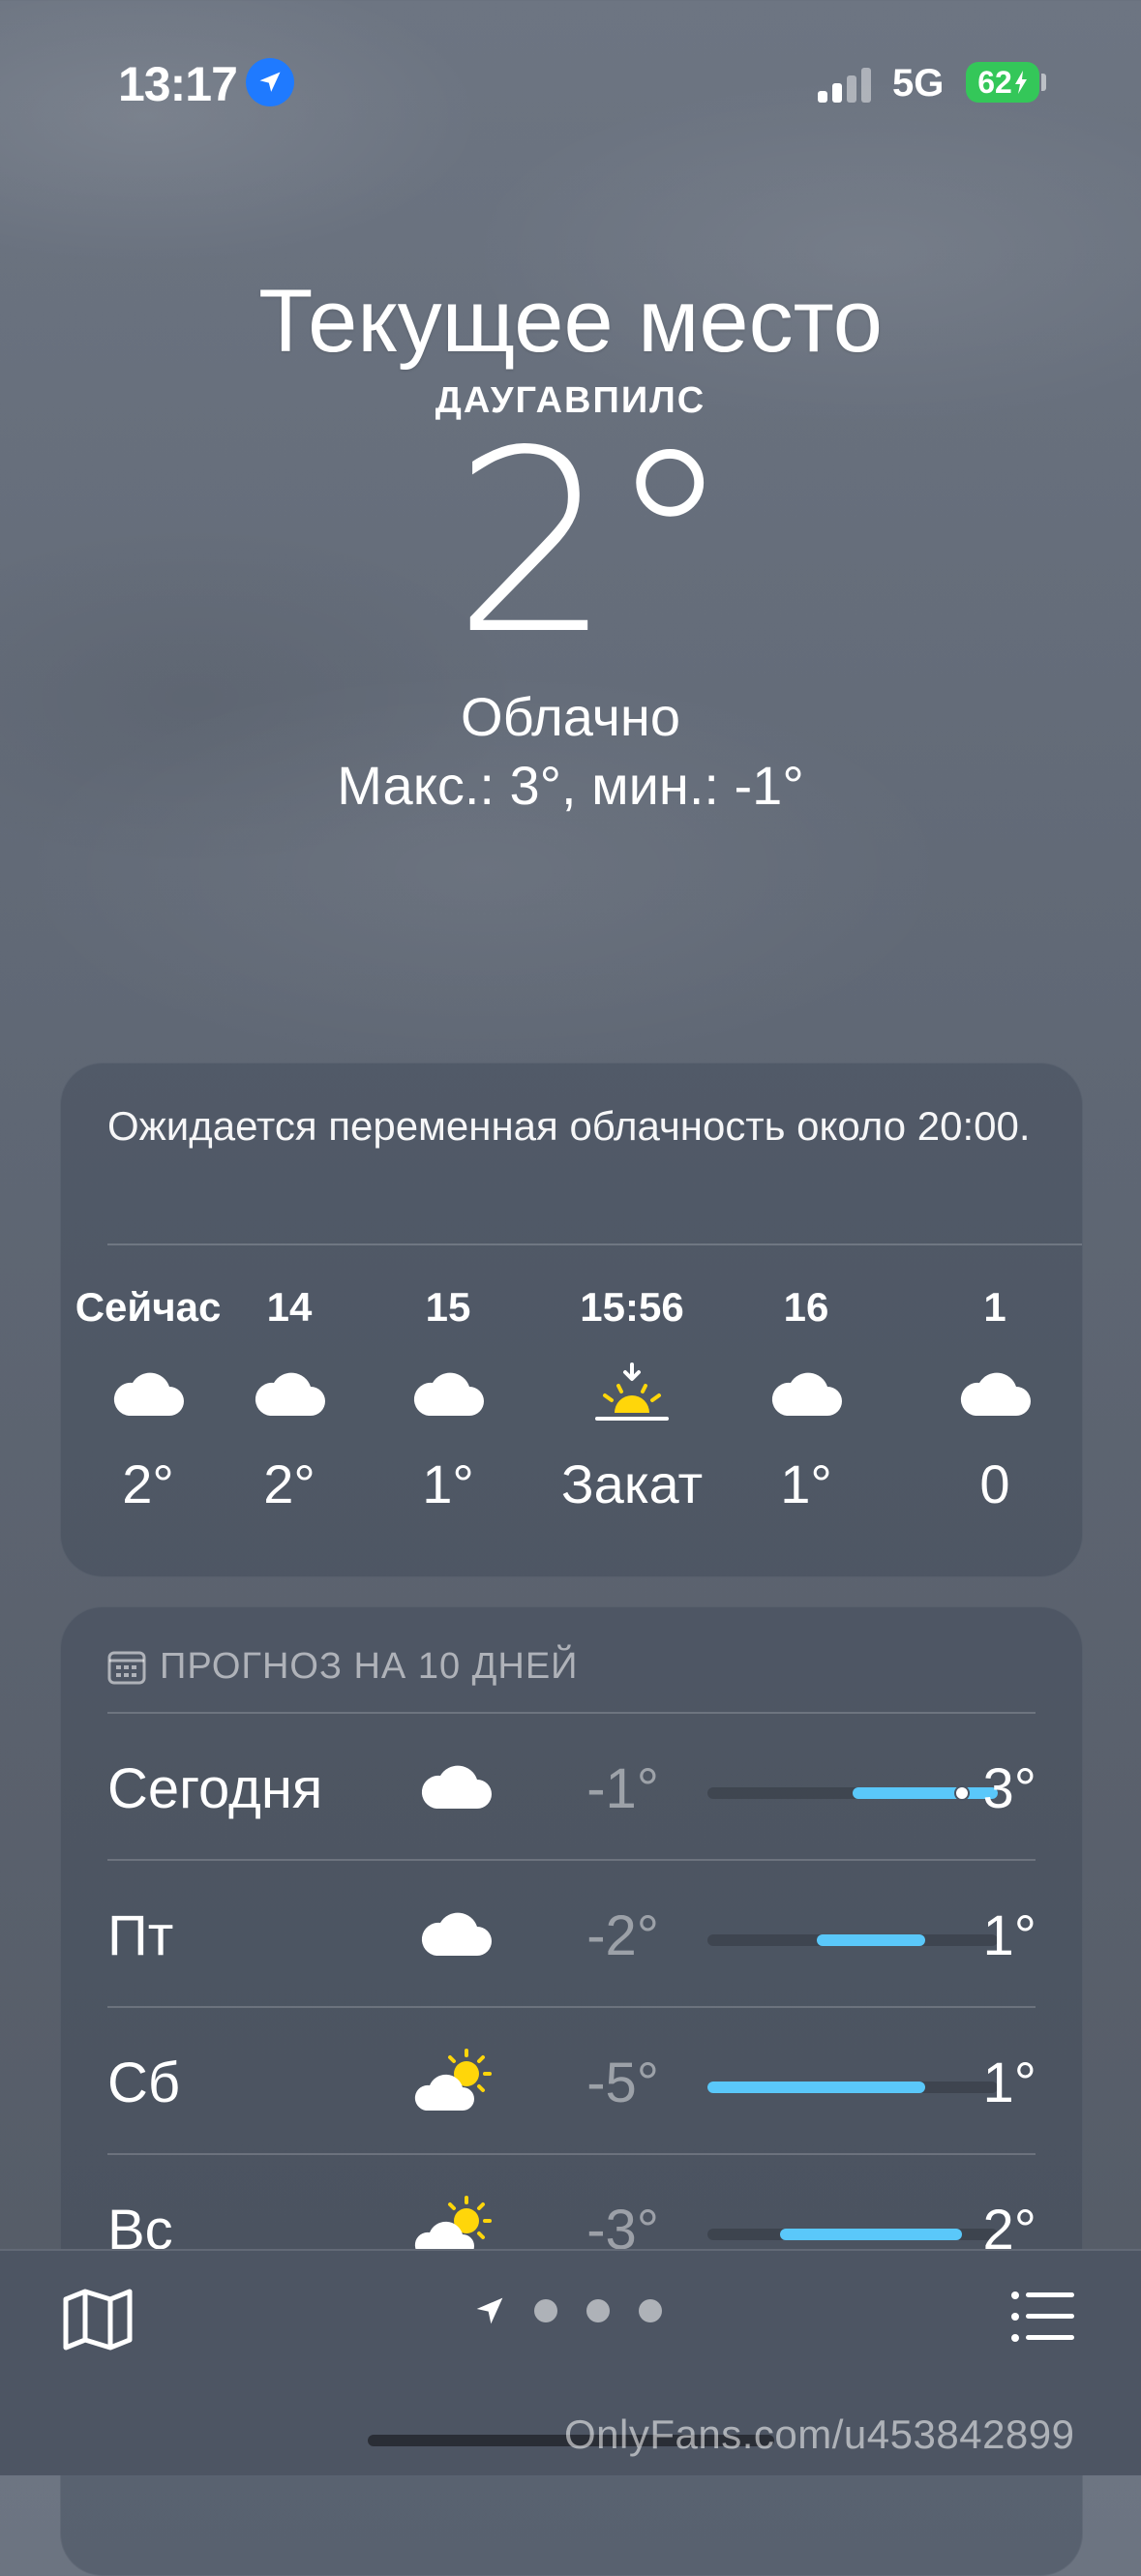 The width and height of the screenshot is (1141, 2576). I want to click on hour-temperature: 2°, so click(289, 1483).